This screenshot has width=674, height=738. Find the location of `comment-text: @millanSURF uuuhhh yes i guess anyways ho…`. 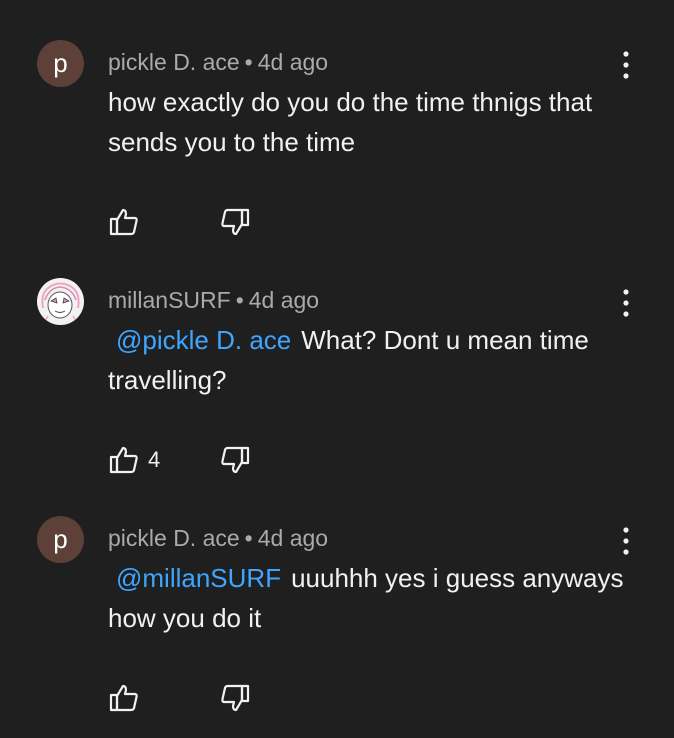

comment-text: @millanSURF uuuhhh yes i guess anyways ho… is located at coordinates (378, 598).